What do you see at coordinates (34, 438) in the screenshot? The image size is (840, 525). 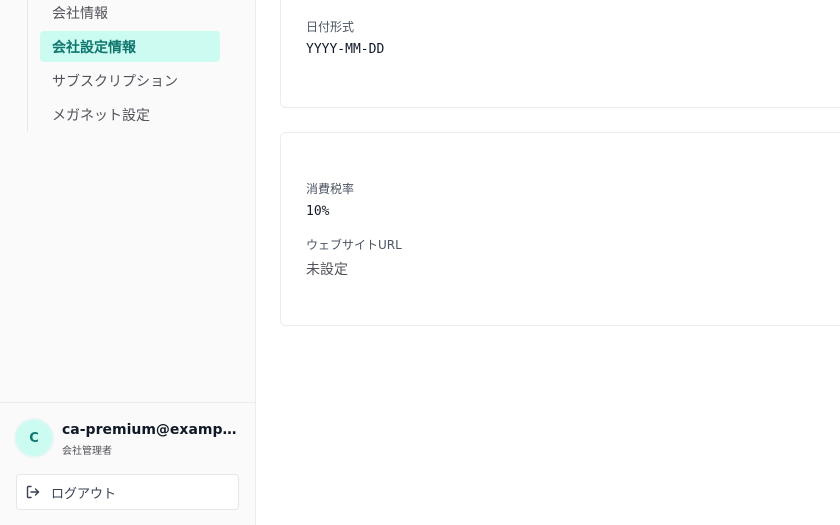 I see `avatar: C` at bounding box center [34, 438].